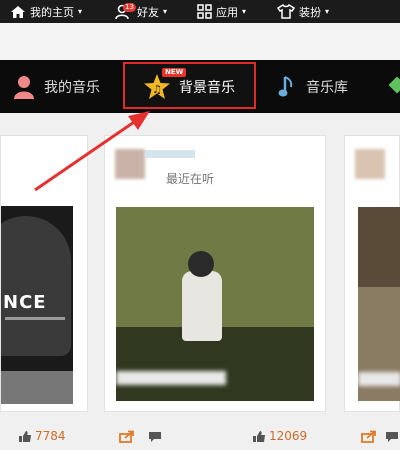 This screenshot has height=450, width=400. I want to click on likes-count: 12069, so click(288, 436).